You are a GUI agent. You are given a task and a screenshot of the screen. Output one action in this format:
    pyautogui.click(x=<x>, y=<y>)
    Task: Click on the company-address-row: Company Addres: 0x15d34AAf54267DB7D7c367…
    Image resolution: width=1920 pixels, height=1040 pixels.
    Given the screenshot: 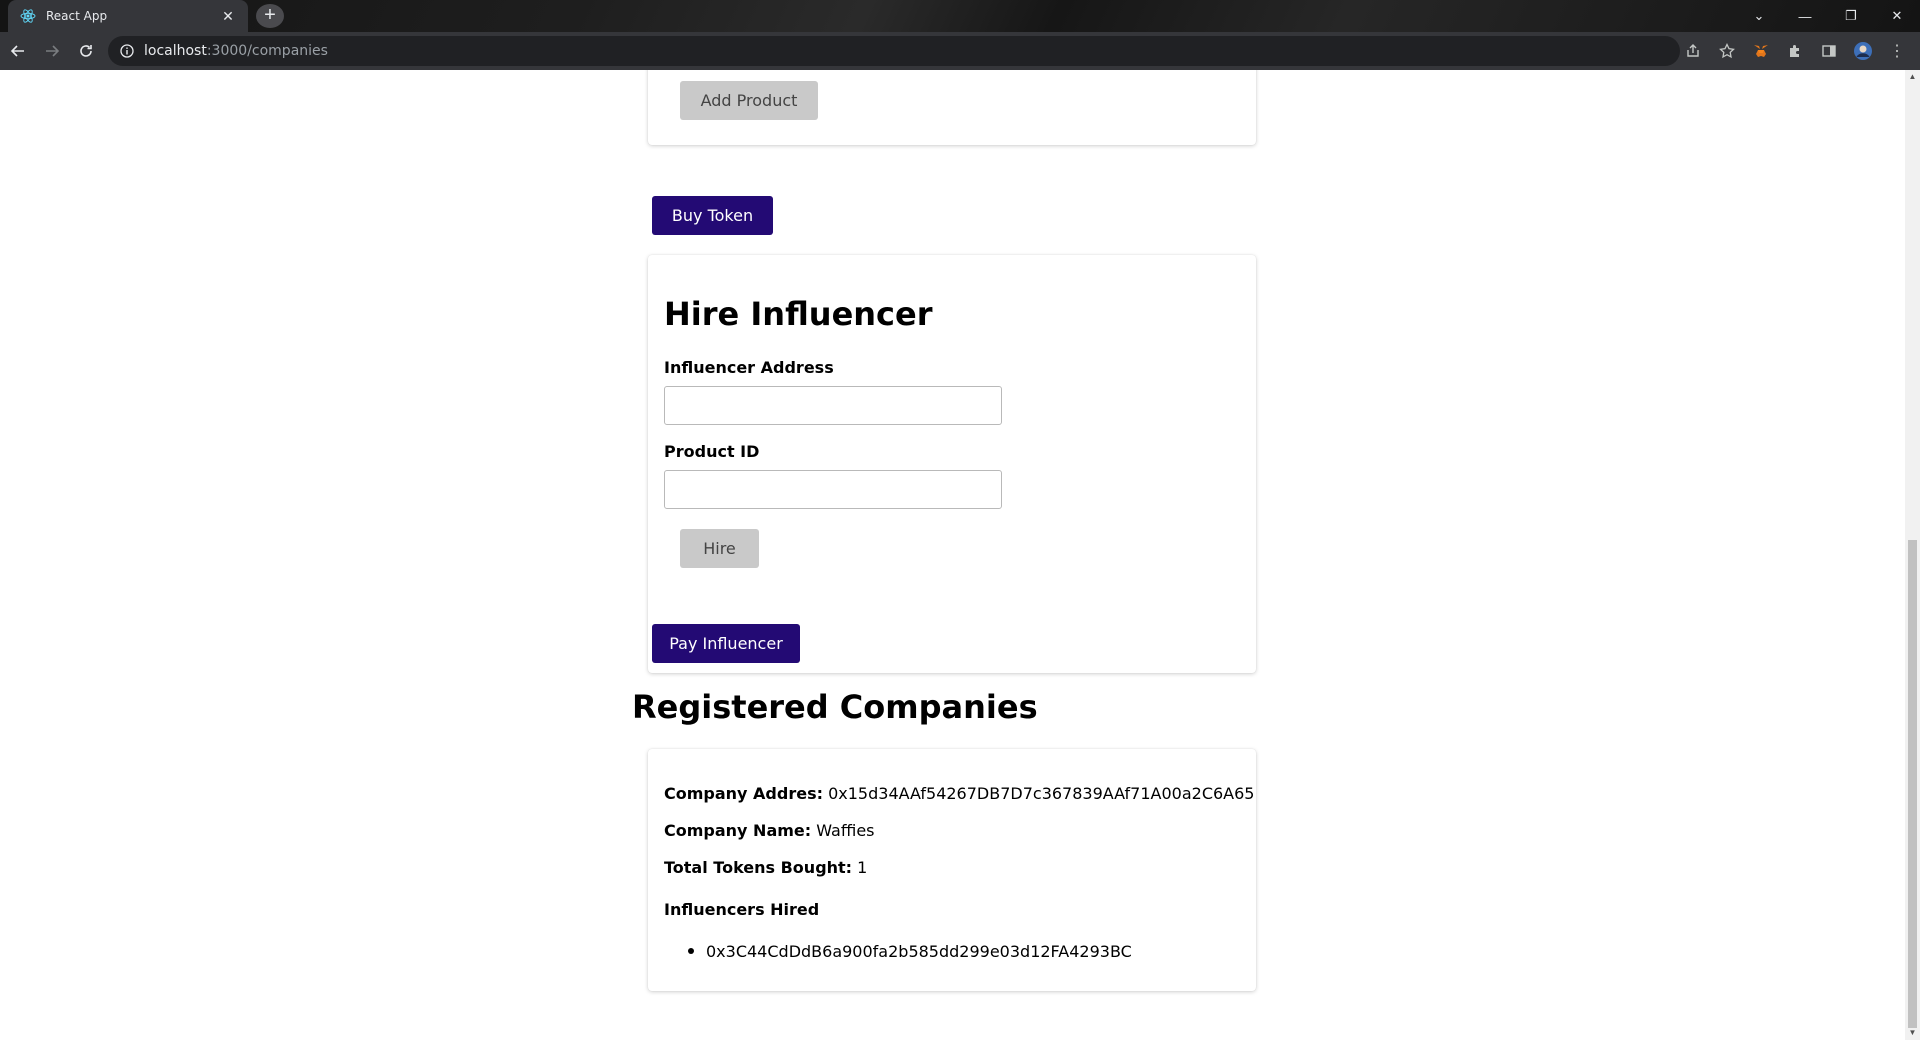 What is the action you would take?
    pyautogui.click(x=959, y=793)
    